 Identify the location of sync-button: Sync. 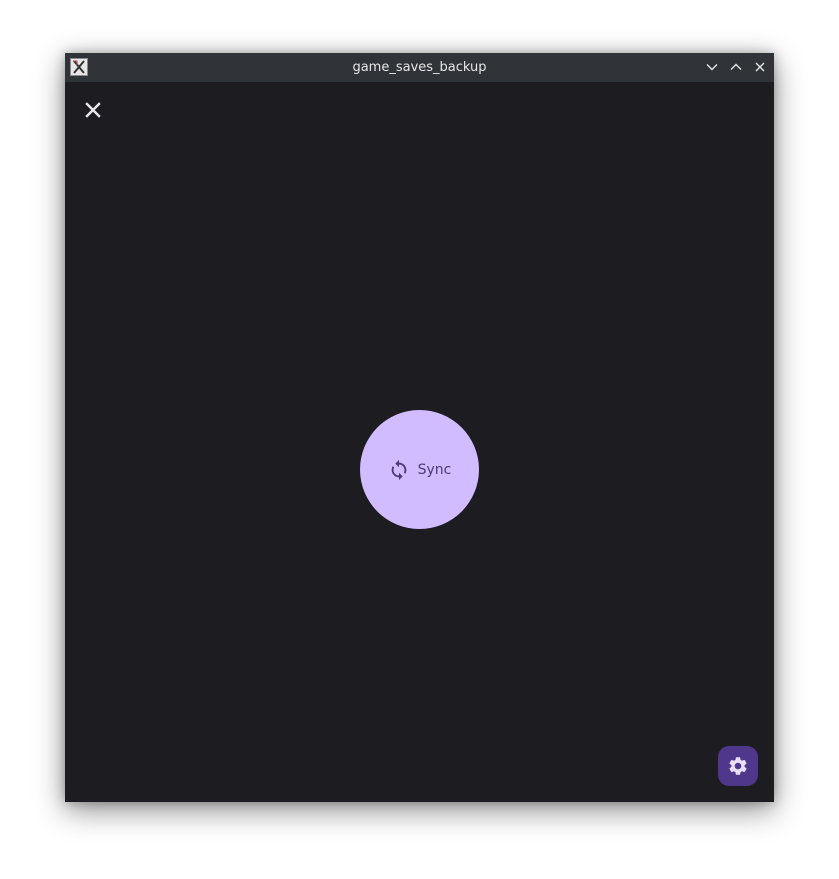
(419, 469).